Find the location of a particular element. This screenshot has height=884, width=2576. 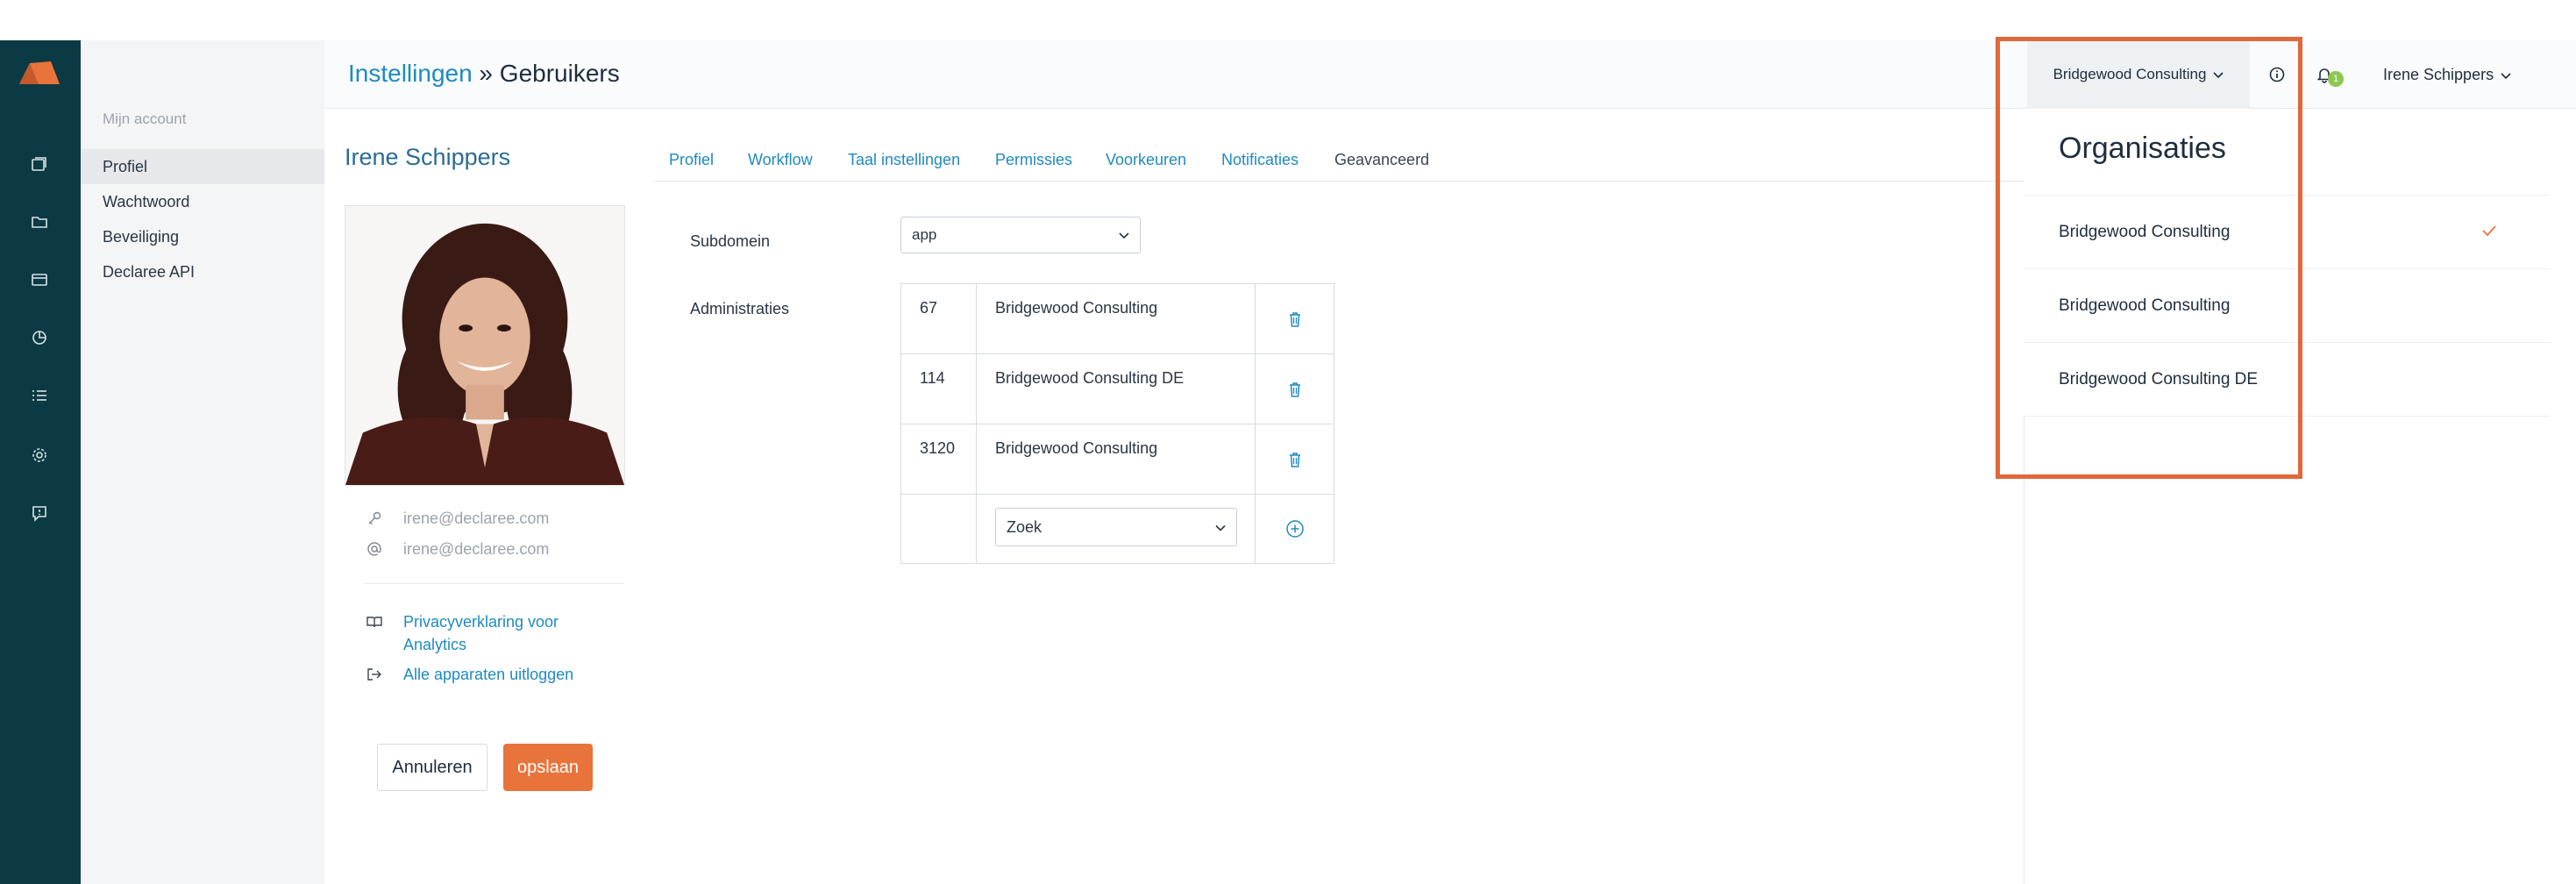

sidebar-item-profiel: Profiel is located at coordinates (202, 166).